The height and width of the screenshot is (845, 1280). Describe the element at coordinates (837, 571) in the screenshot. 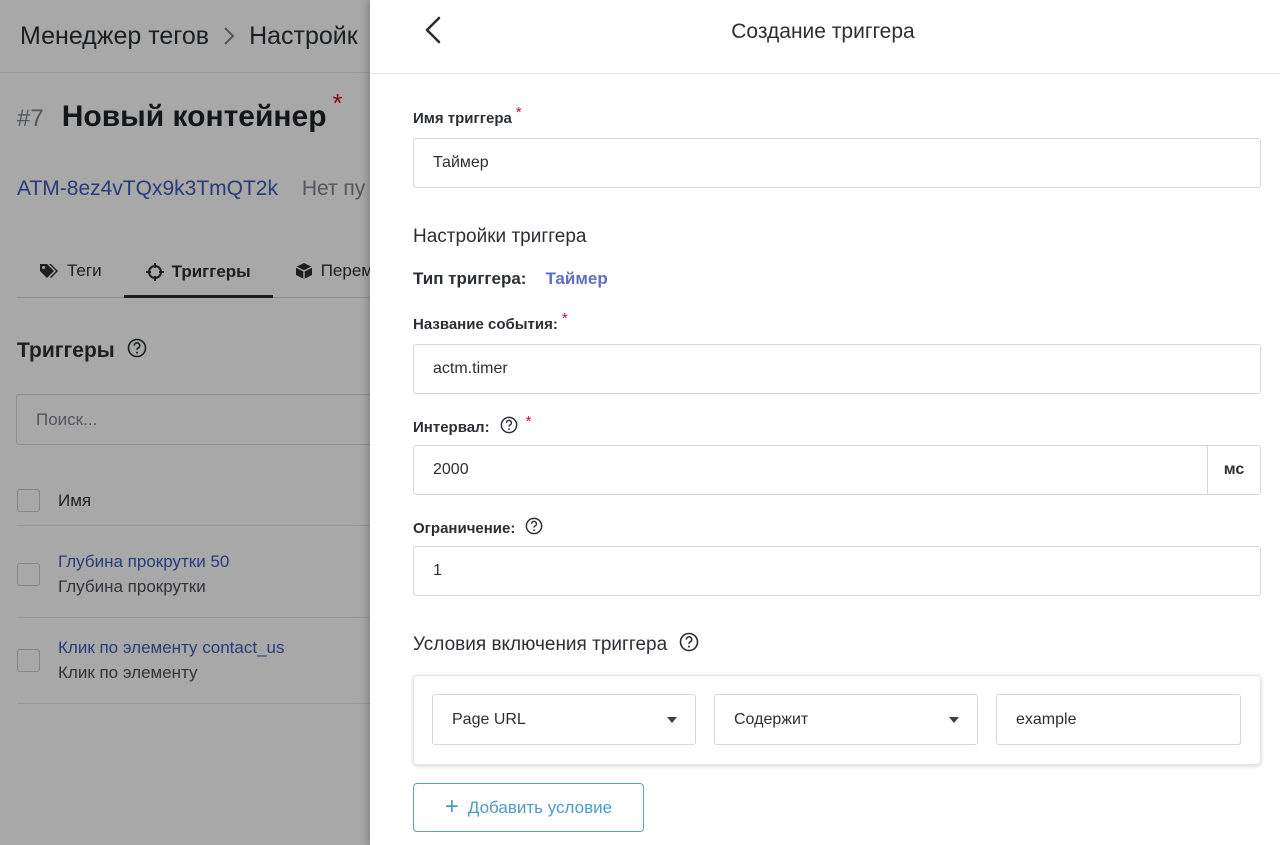

I see `limit-input` at that location.